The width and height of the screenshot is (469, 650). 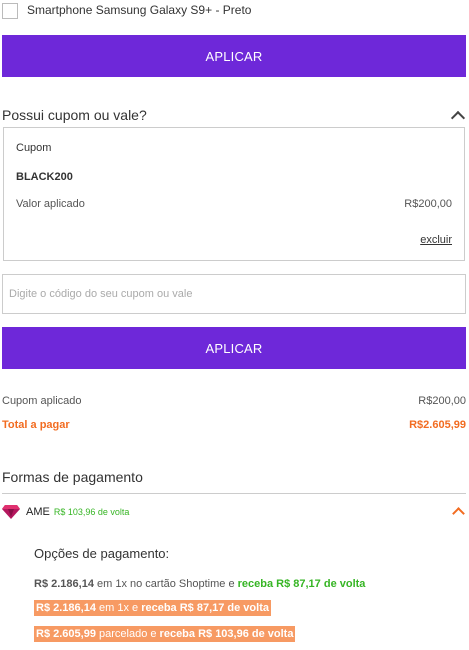 What do you see at coordinates (234, 115) in the screenshot?
I see `coupon-section-header: Possui cupom ou vale?` at bounding box center [234, 115].